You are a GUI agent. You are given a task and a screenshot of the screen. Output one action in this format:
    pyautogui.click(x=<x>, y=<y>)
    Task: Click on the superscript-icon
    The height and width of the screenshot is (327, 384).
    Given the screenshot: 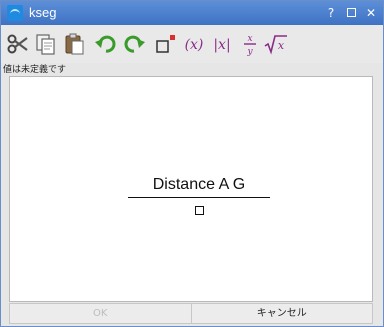 What is the action you would take?
    pyautogui.click(x=165, y=44)
    